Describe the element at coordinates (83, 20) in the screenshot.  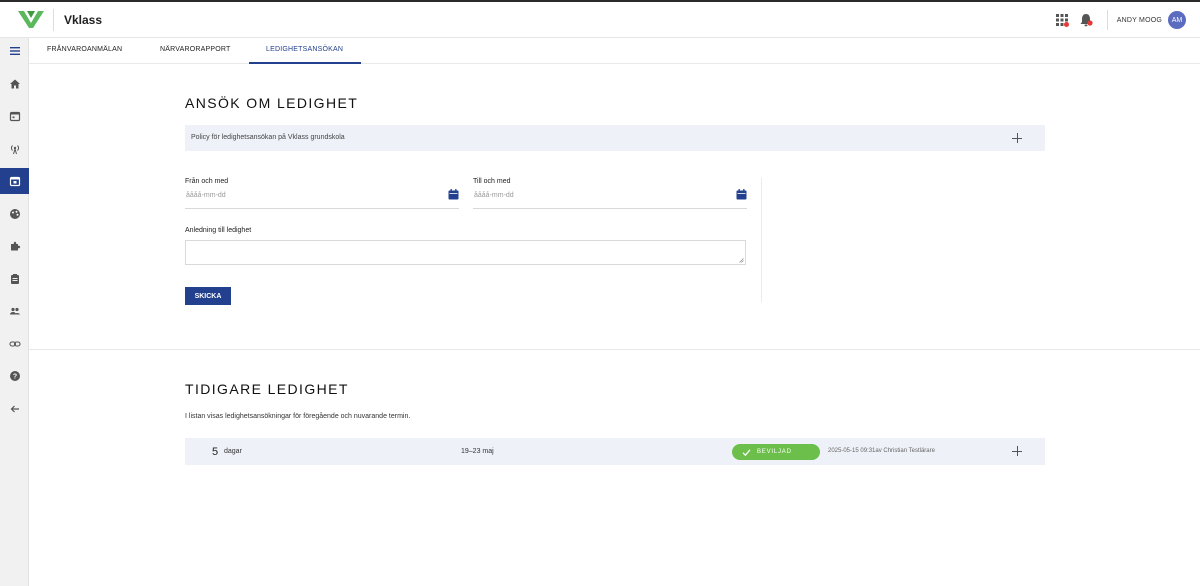
I see `brand-name: Vklass` at that location.